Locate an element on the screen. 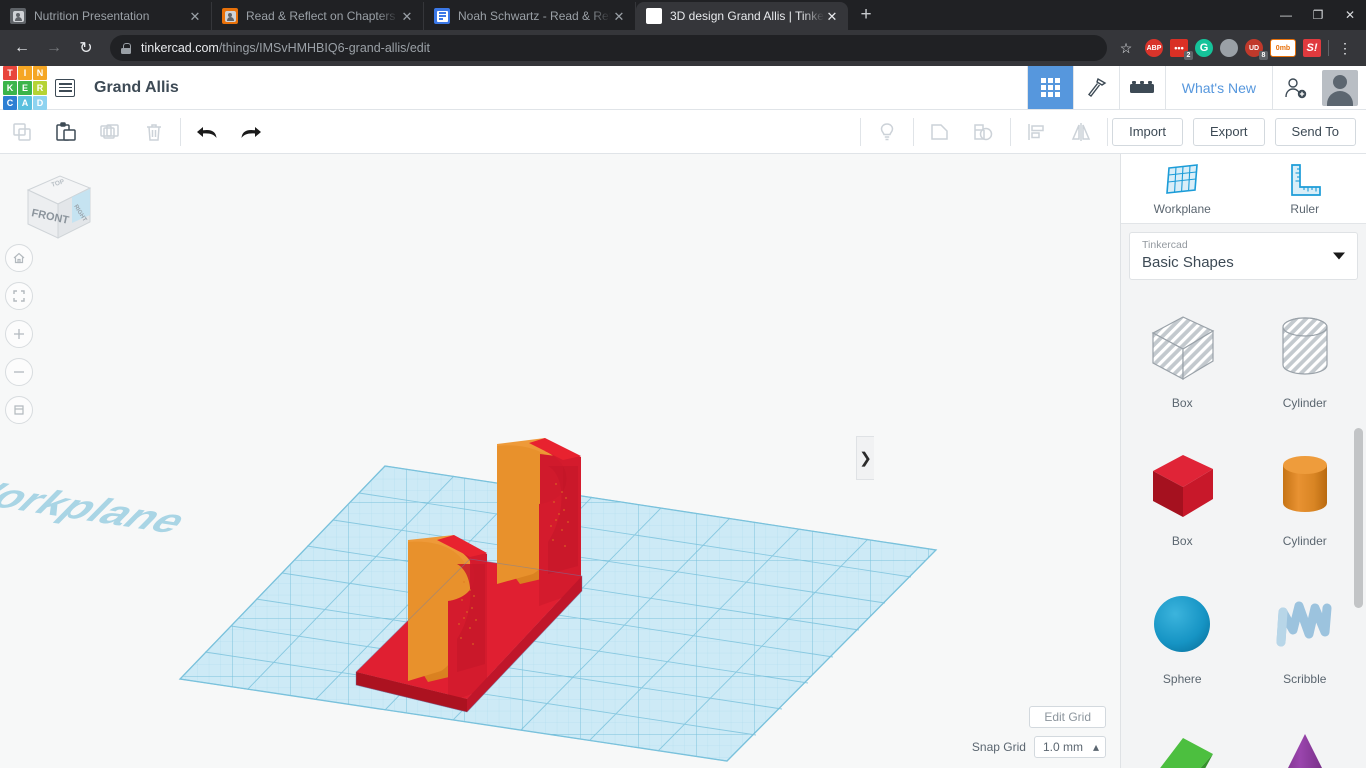  edit-grid-button: Edit Grid is located at coordinates (1067, 717).